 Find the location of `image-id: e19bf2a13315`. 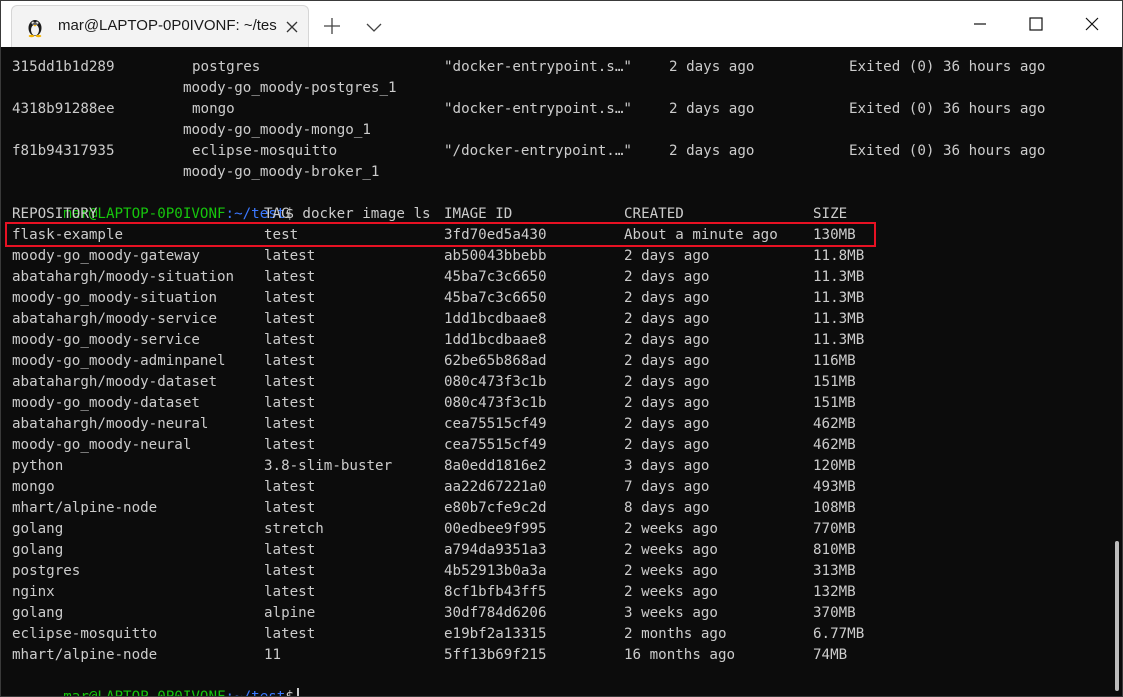

image-id: e19bf2a13315 is located at coordinates (495, 634).